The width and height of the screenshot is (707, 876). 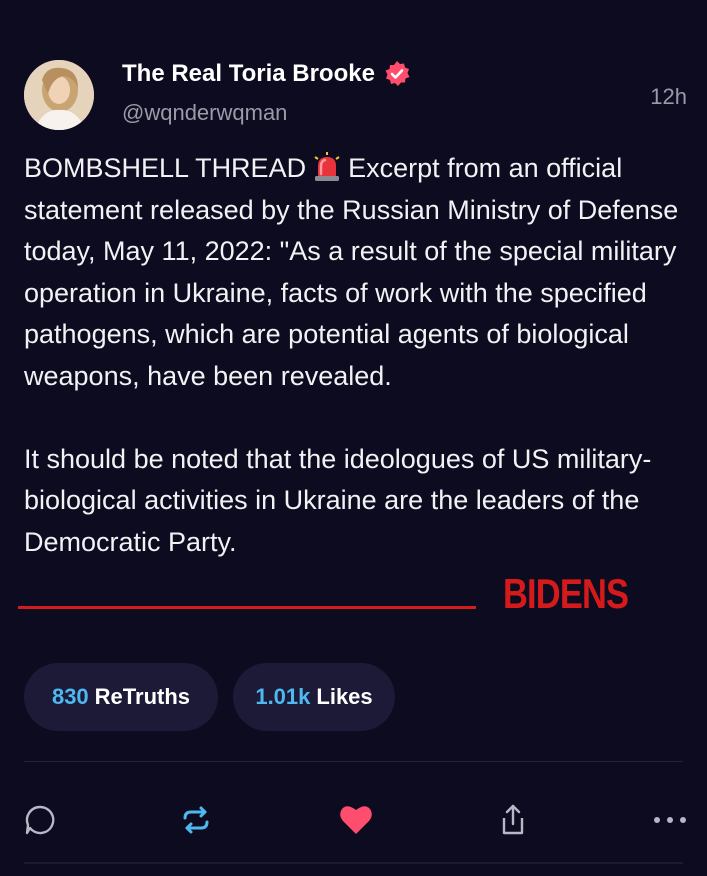 What do you see at coordinates (283, 696) in the screenshot?
I see `likes-count: 1.01k` at bounding box center [283, 696].